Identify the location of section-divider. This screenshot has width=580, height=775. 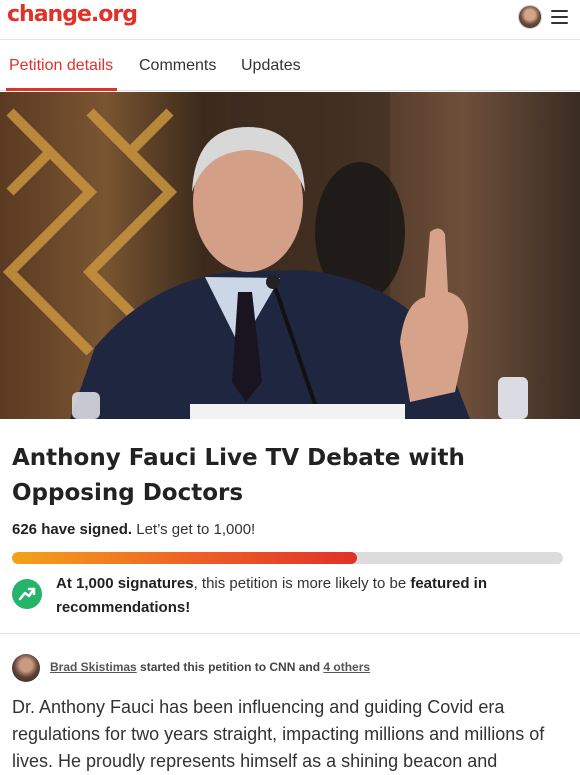
(290, 633).